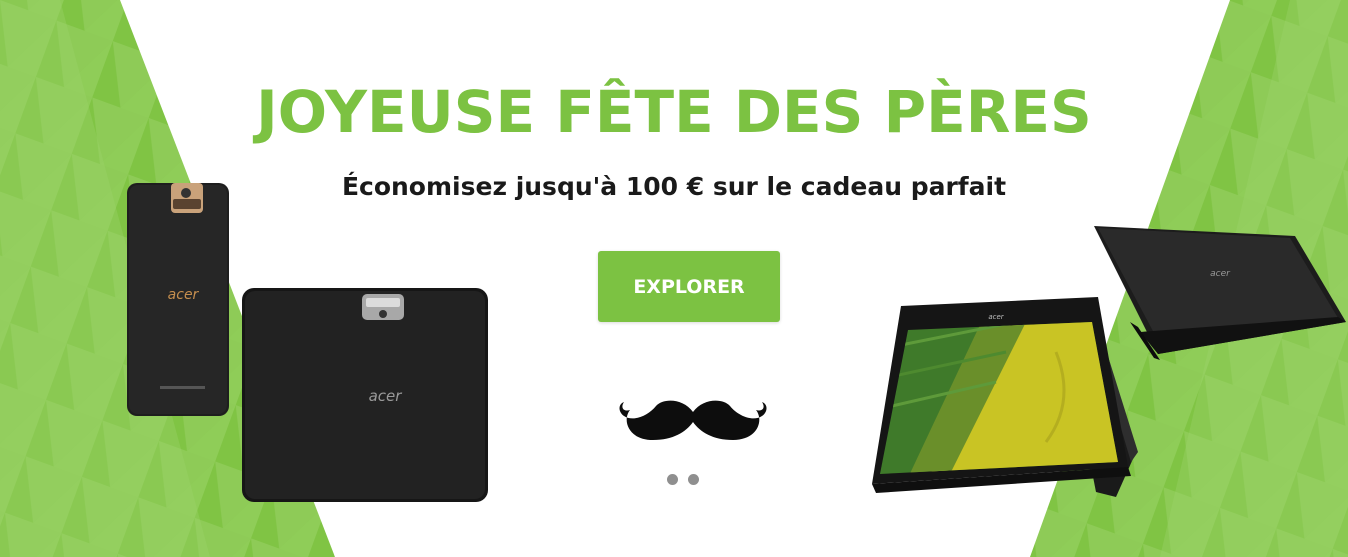 Image resolution: width=1348 pixels, height=557 pixels. What do you see at coordinates (1220, 293) in the screenshot?
I see `acer-laptop-image: acer` at bounding box center [1220, 293].